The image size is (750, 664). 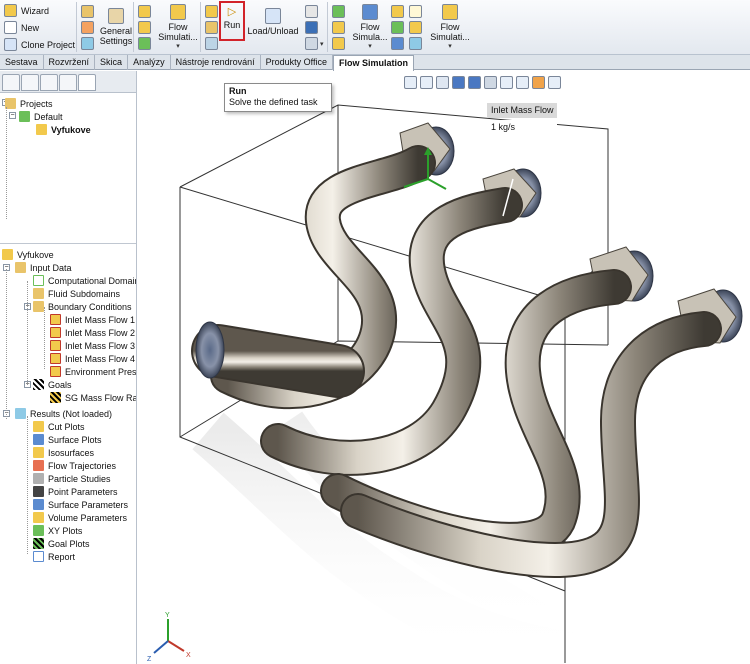 I want to click on appearance-tab, so click(x=68, y=82).